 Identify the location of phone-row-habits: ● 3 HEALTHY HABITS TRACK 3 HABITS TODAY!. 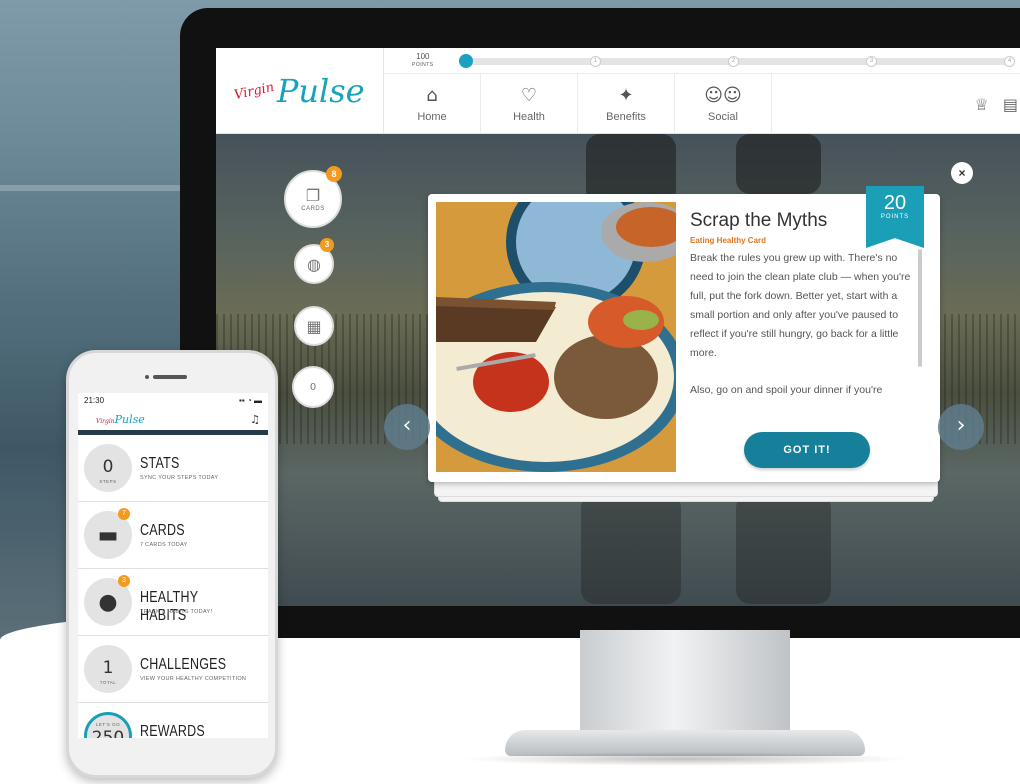
(173, 602).